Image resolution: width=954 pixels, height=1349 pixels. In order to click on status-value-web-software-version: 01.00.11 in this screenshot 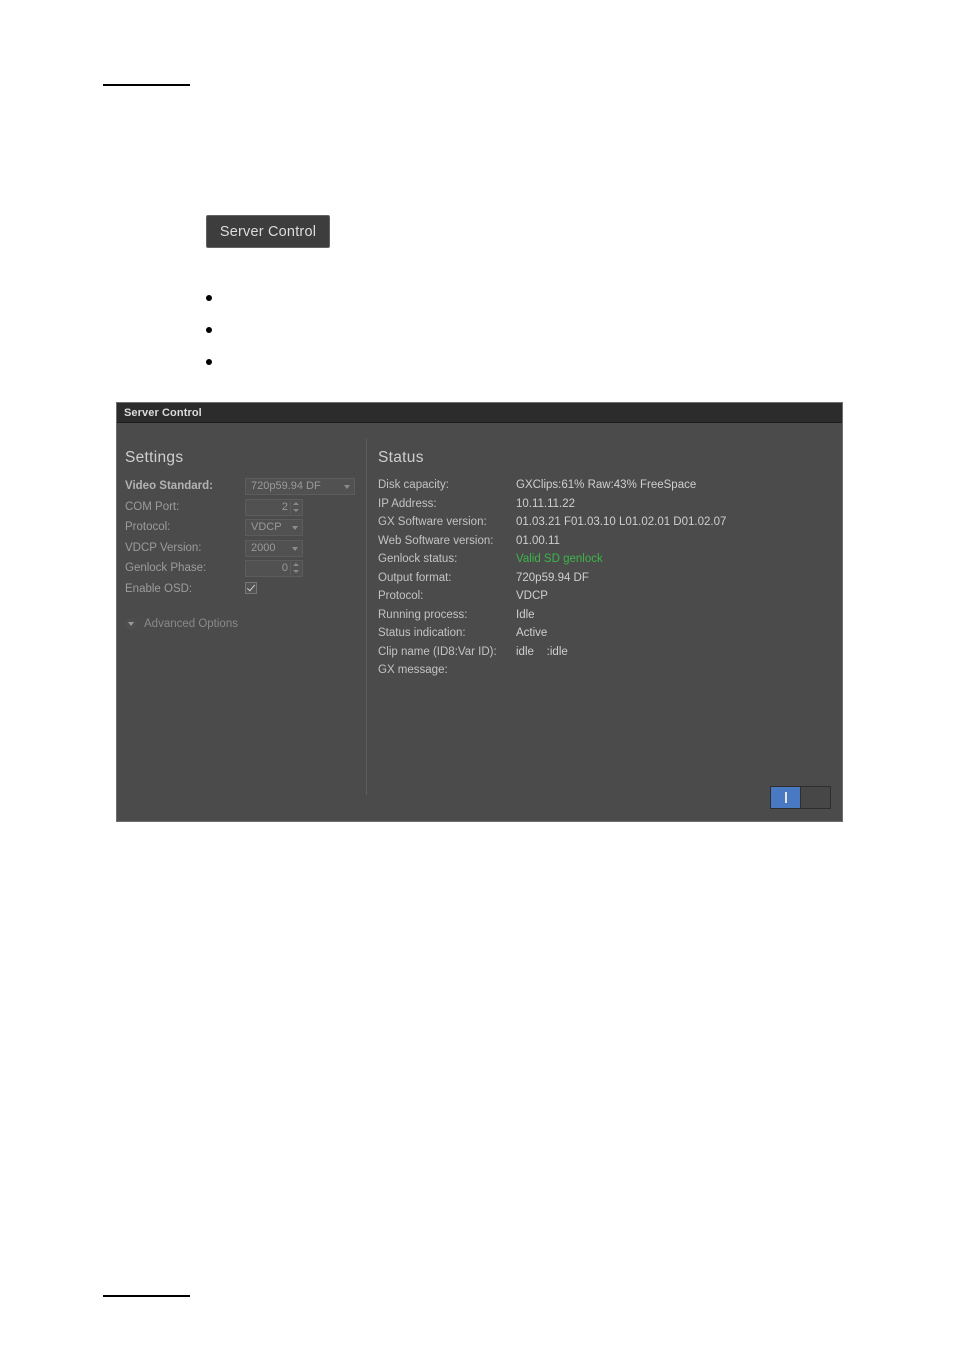, I will do `click(538, 540)`.